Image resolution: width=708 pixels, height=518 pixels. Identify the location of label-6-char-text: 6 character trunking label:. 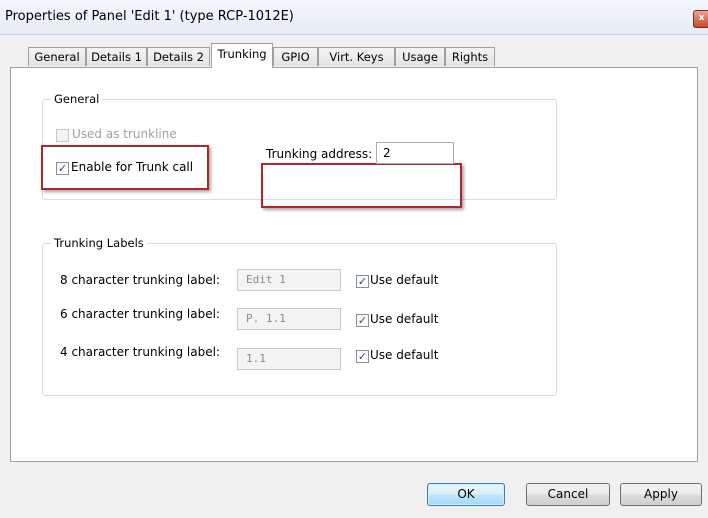
(140, 314).